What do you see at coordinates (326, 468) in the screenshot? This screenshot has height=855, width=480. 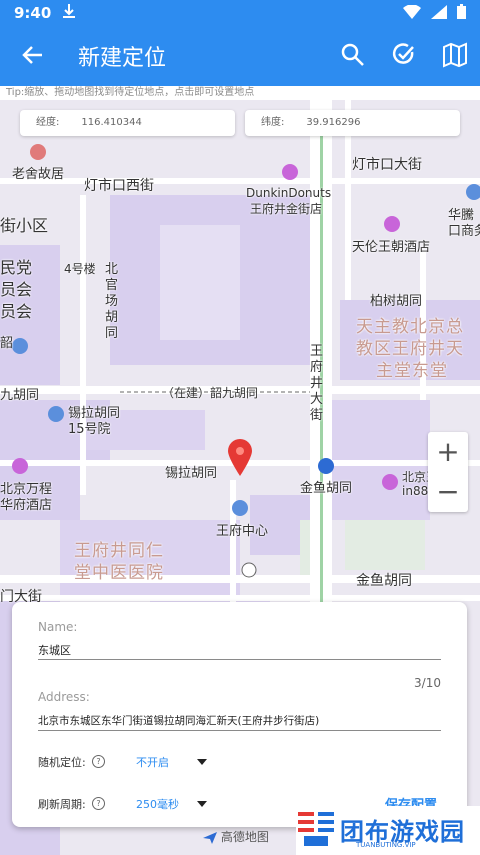 I see `metro-icon` at bounding box center [326, 468].